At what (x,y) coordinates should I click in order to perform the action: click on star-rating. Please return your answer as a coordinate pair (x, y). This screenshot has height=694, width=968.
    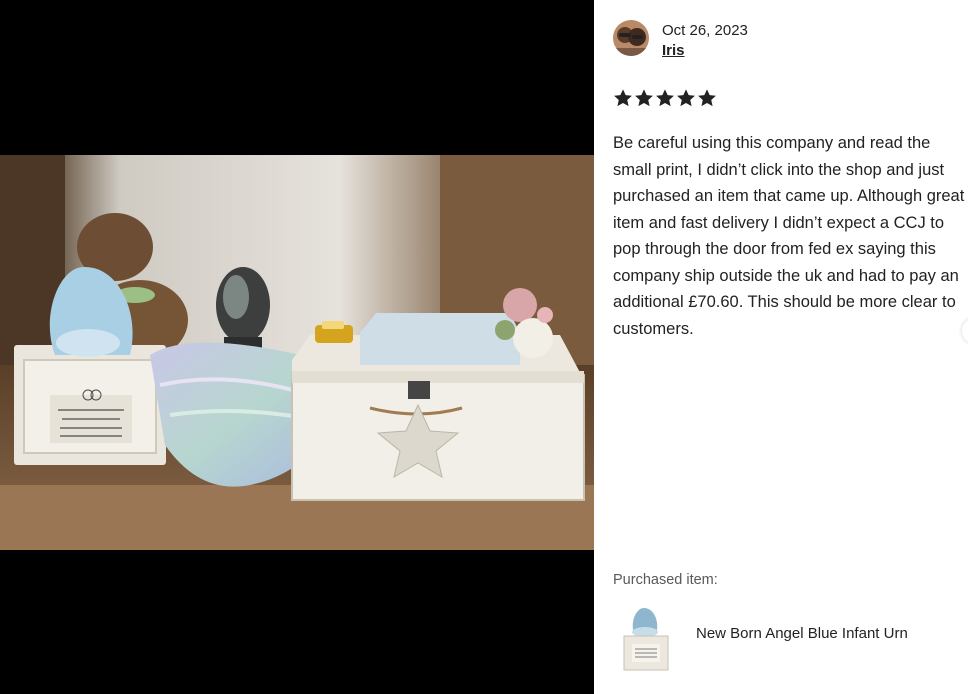
    Looking at the image, I should click on (665, 99).